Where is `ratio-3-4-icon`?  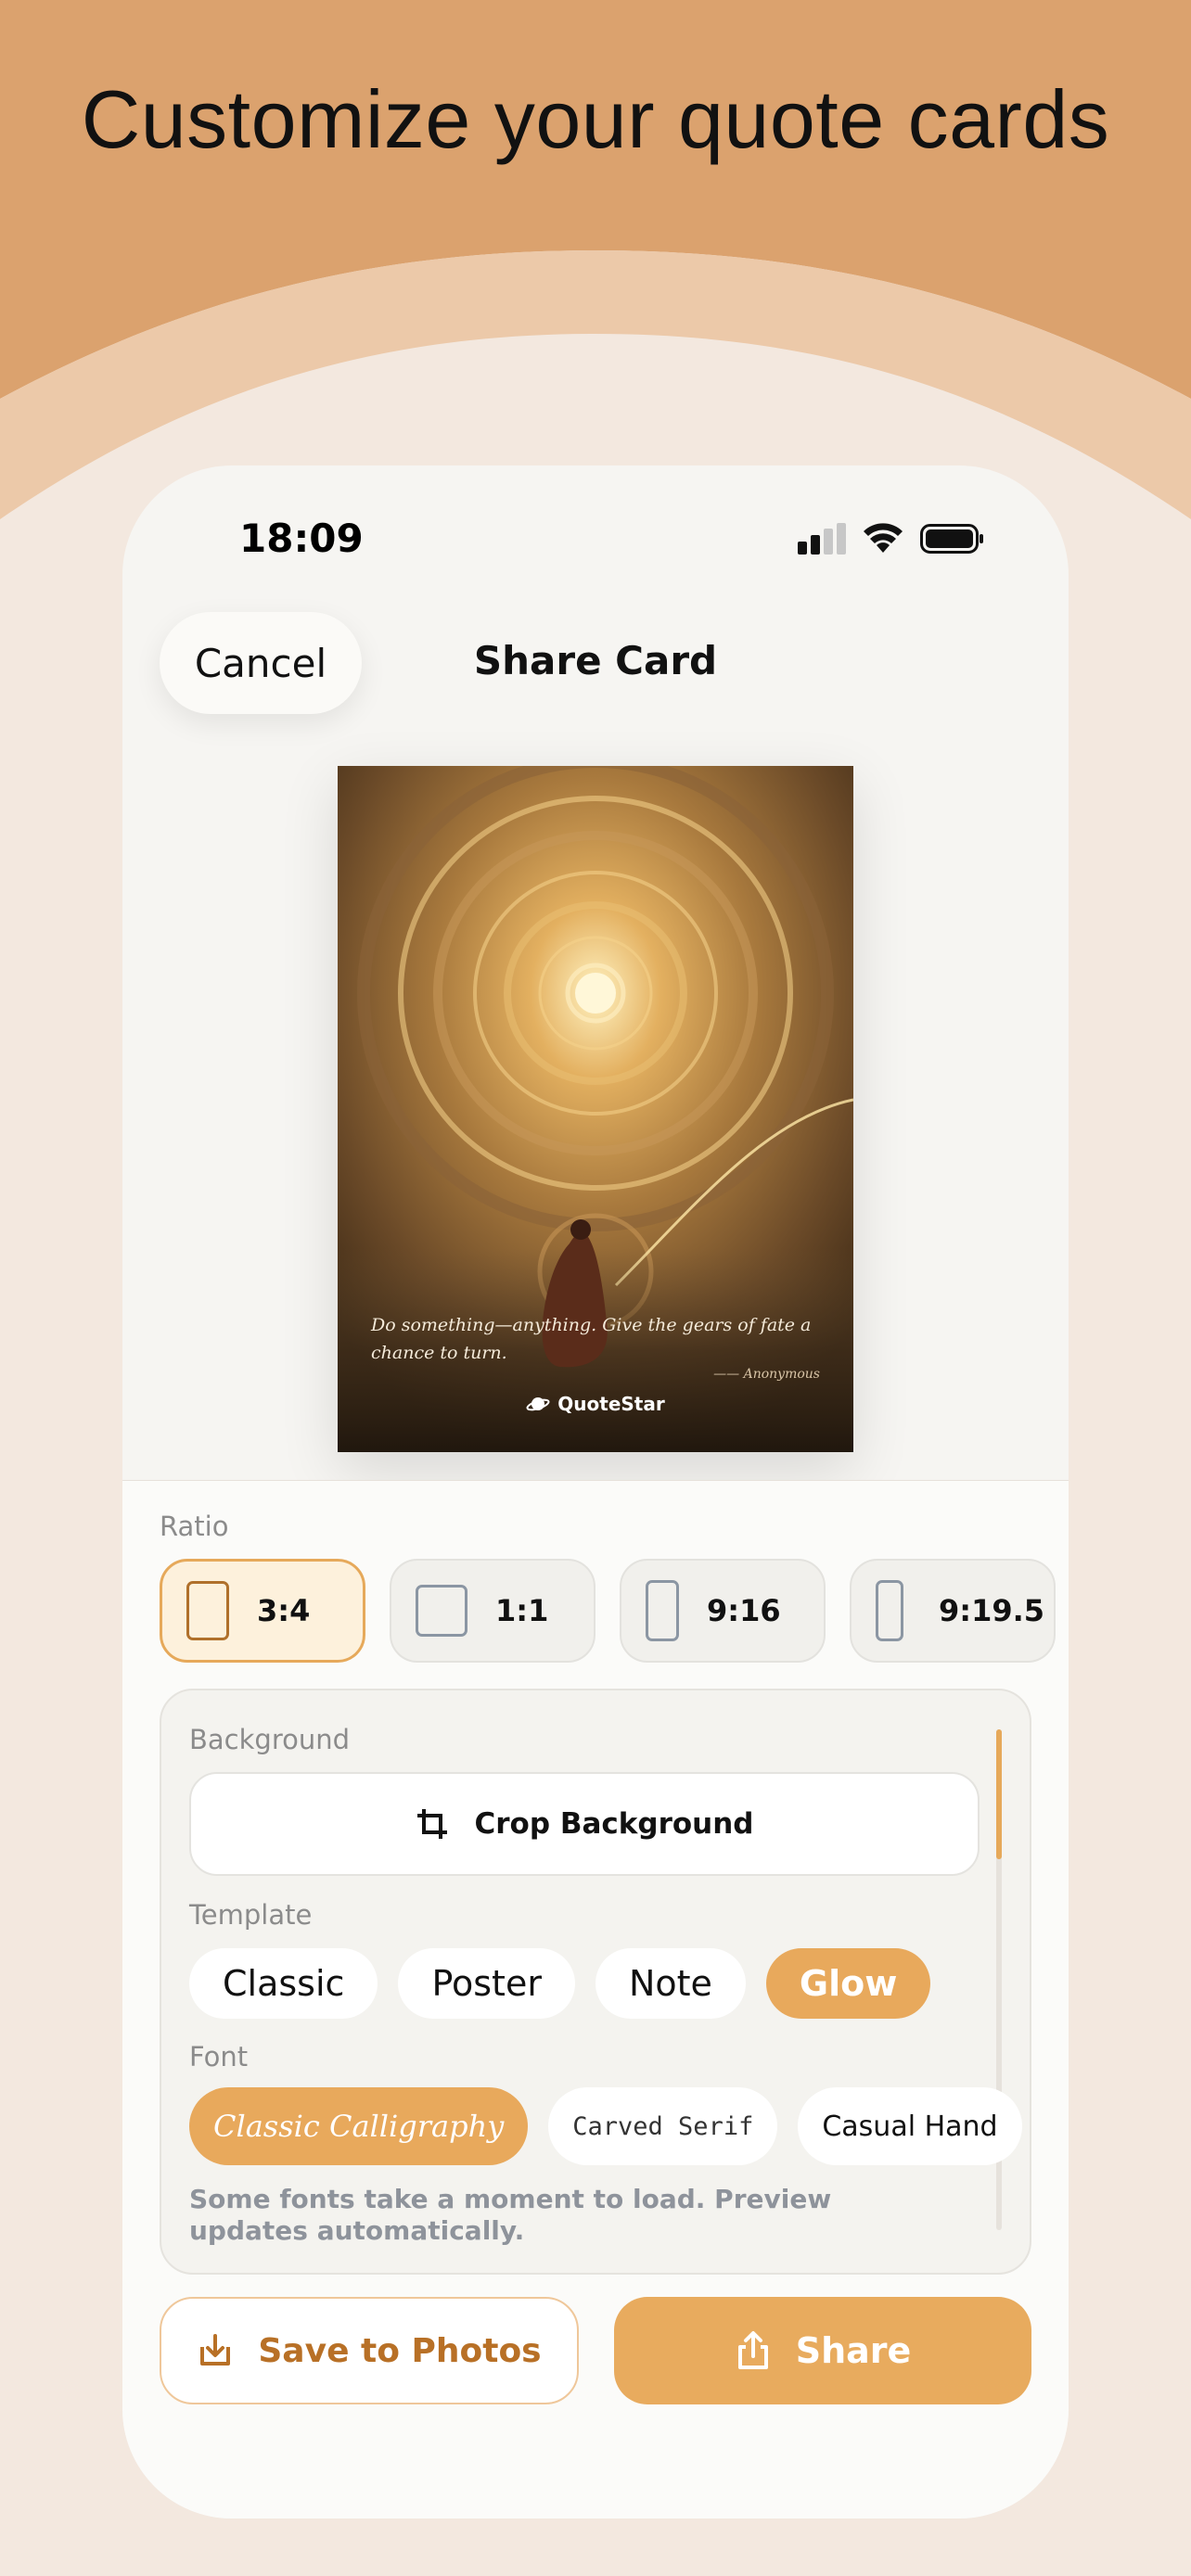
ratio-3-4-icon is located at coordinates (207, 1611).